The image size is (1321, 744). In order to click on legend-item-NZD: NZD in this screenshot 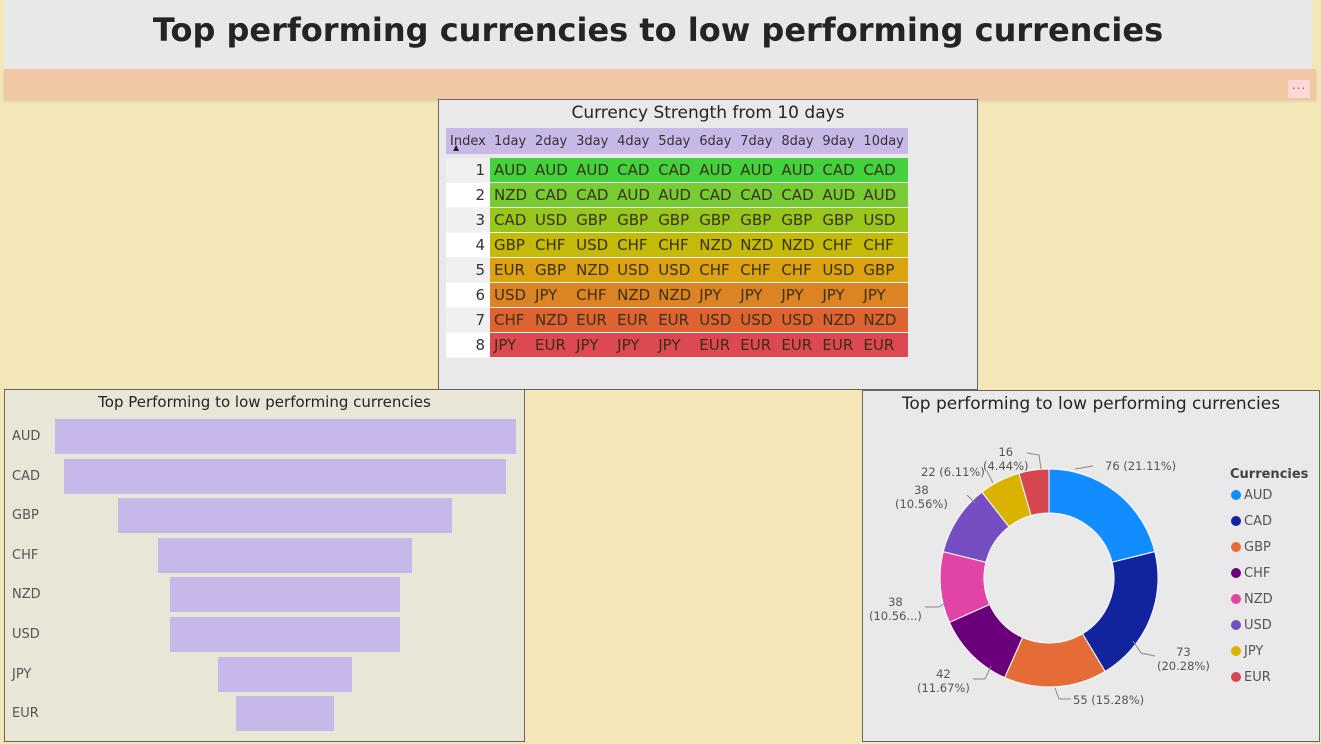, I will do `click(1252, 599)`.